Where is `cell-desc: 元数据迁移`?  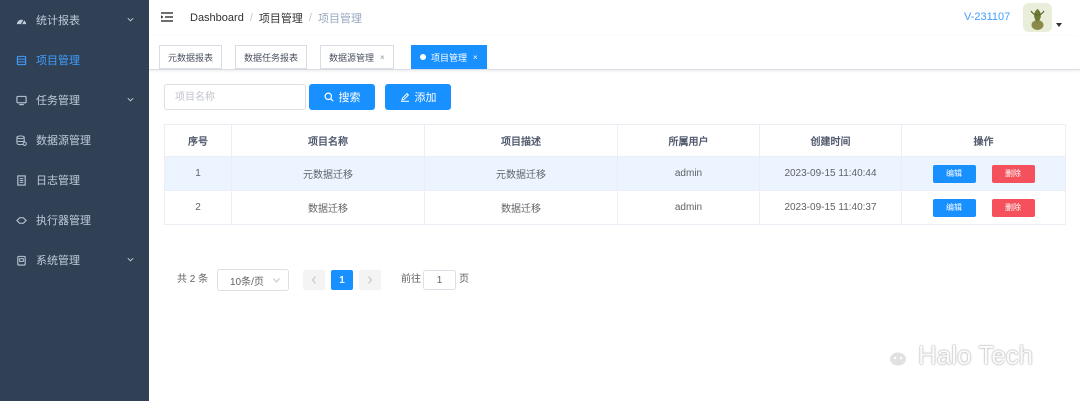
cell-desc: 元数据迁移 is located at coordinates (521, 173).